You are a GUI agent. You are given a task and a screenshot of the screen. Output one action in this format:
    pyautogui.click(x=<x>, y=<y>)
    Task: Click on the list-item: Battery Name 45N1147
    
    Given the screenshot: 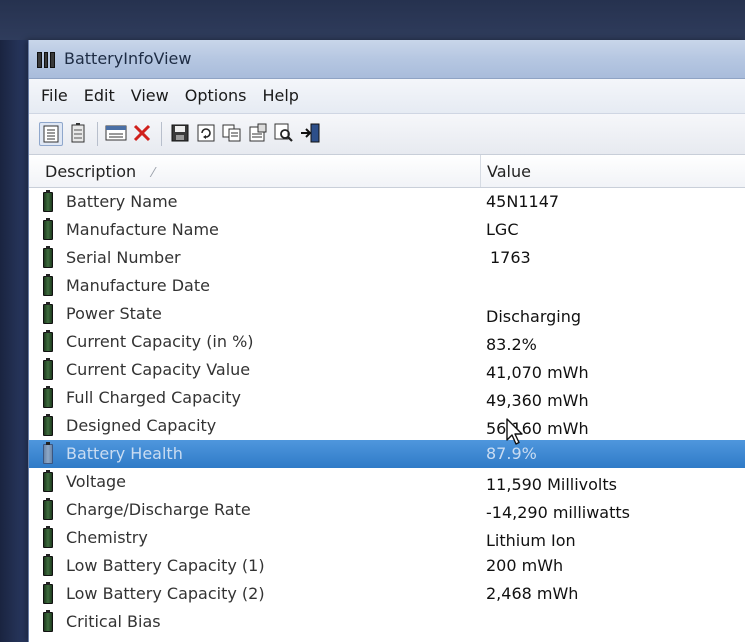 What is the action you would take?
    pyautogui.click(x=387, y=202)
    